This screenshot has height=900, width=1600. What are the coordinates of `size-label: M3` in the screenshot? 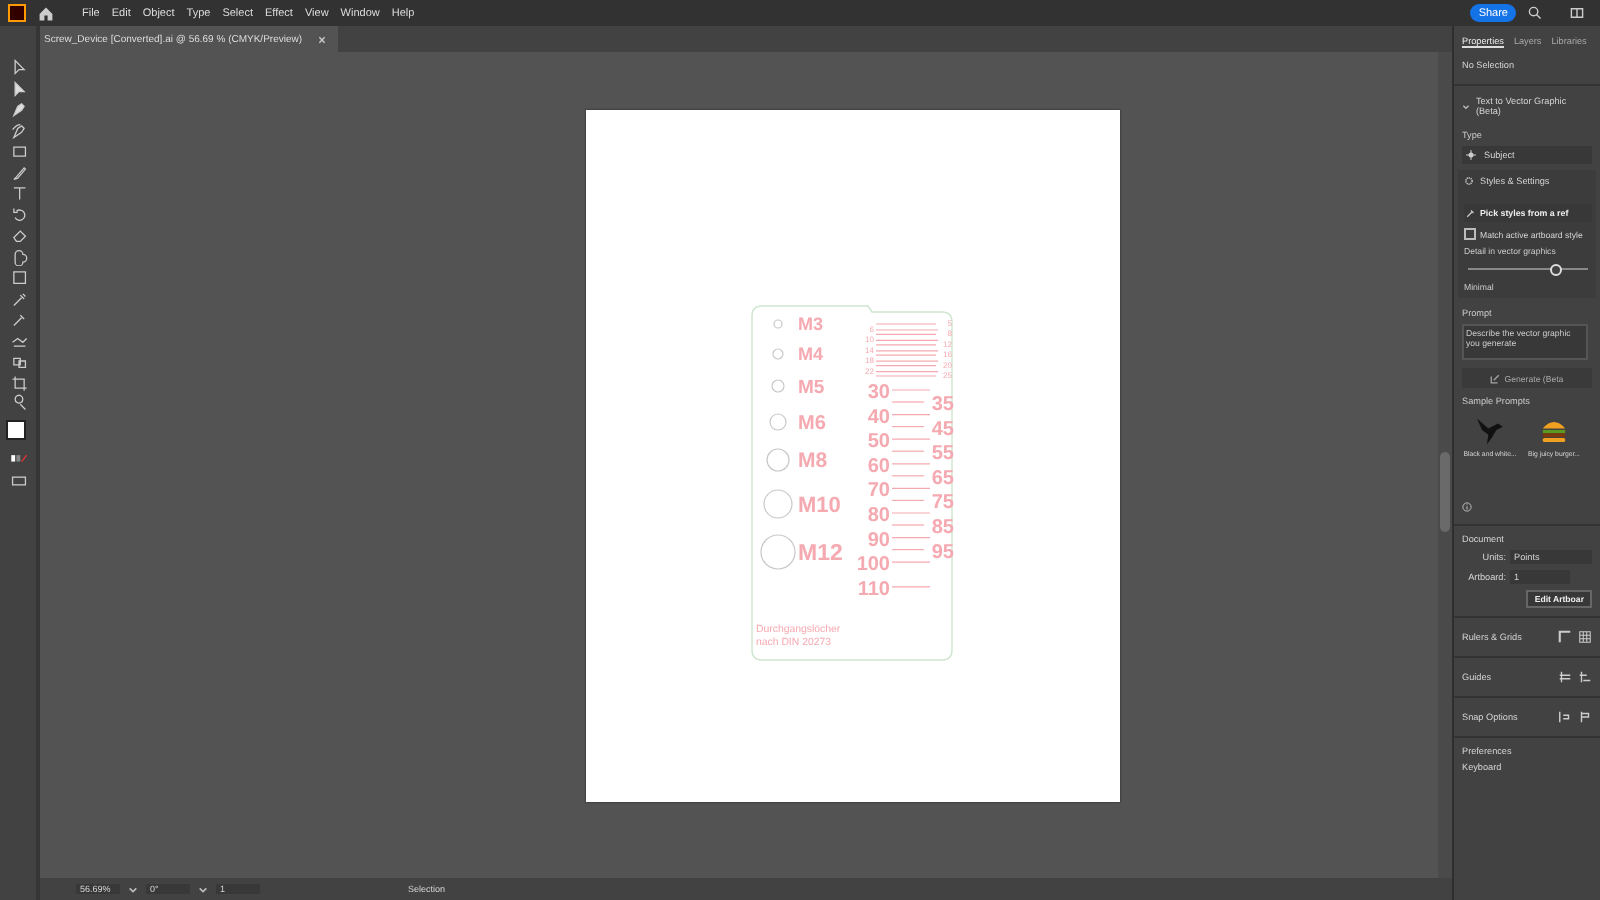 It's located at (811, 324).